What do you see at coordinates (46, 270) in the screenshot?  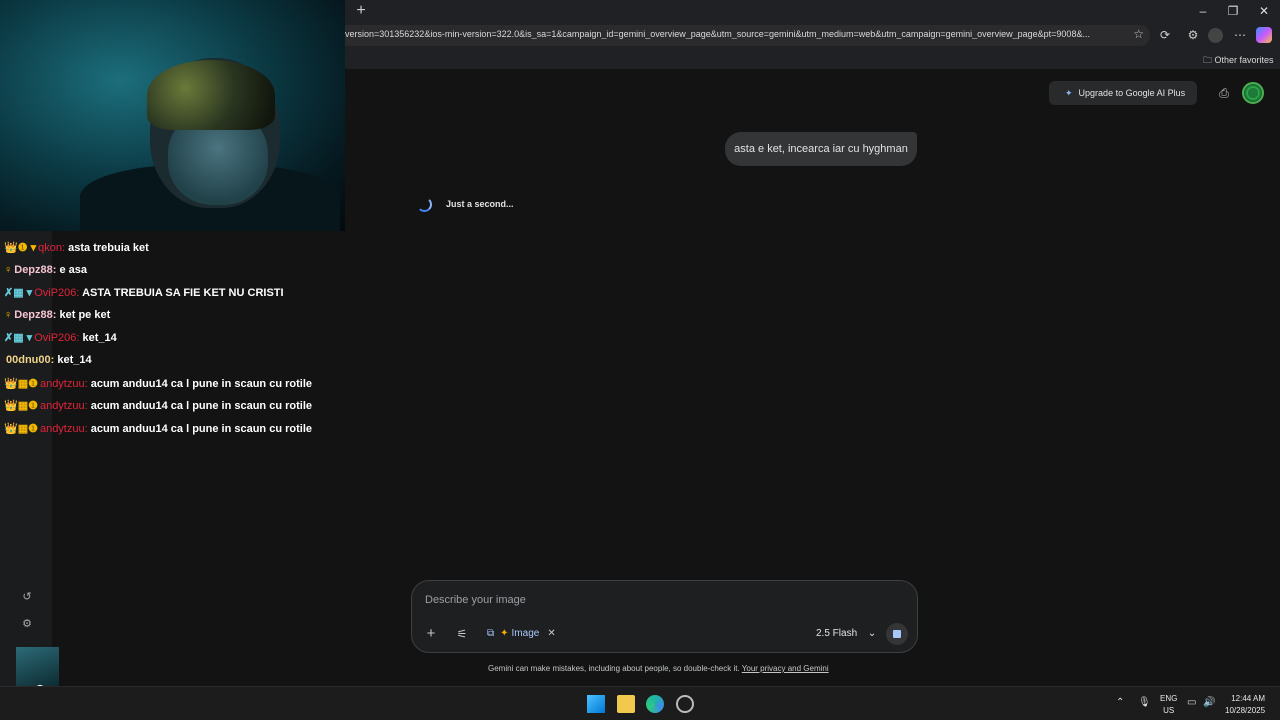 I see `chat-message: ♀ Depz88: e asa` at bounding box center [46, 270].